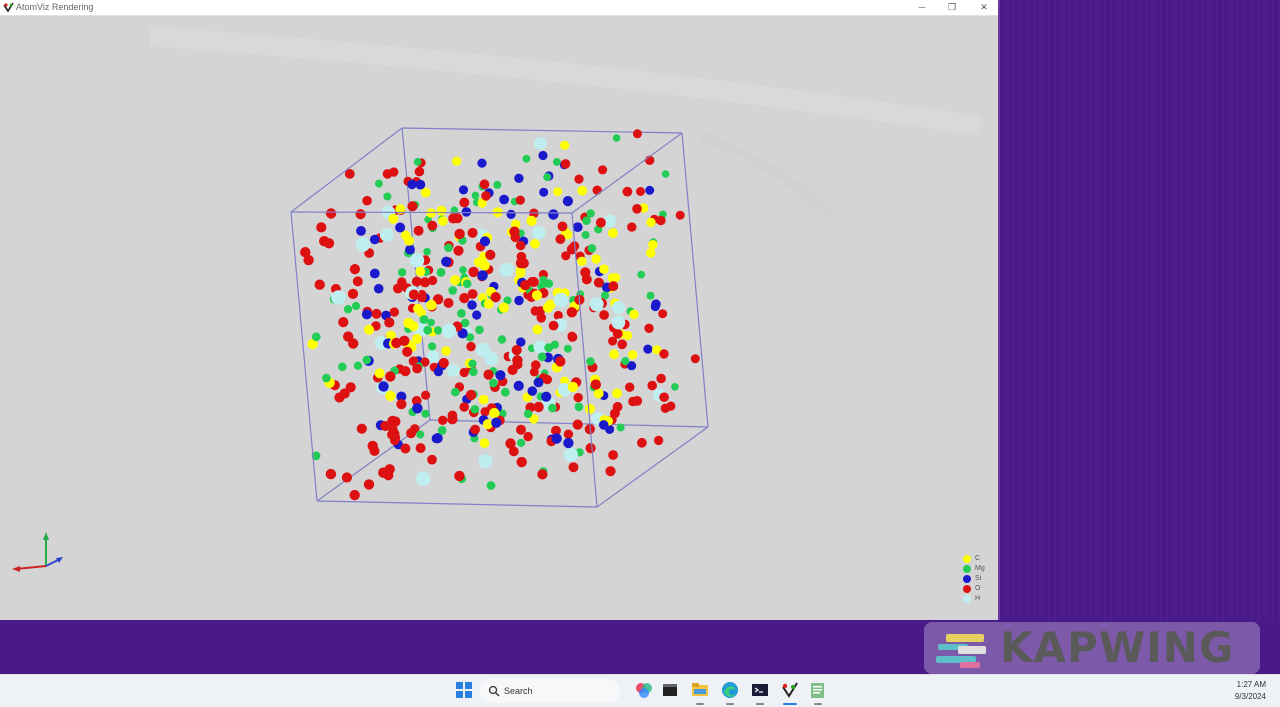 The height and width of the screenshot is (707, 1280). What do you see at coordinates (984, 7) in the screenshot?
I see `close-button: ✕` at bounding box center [984, 7].